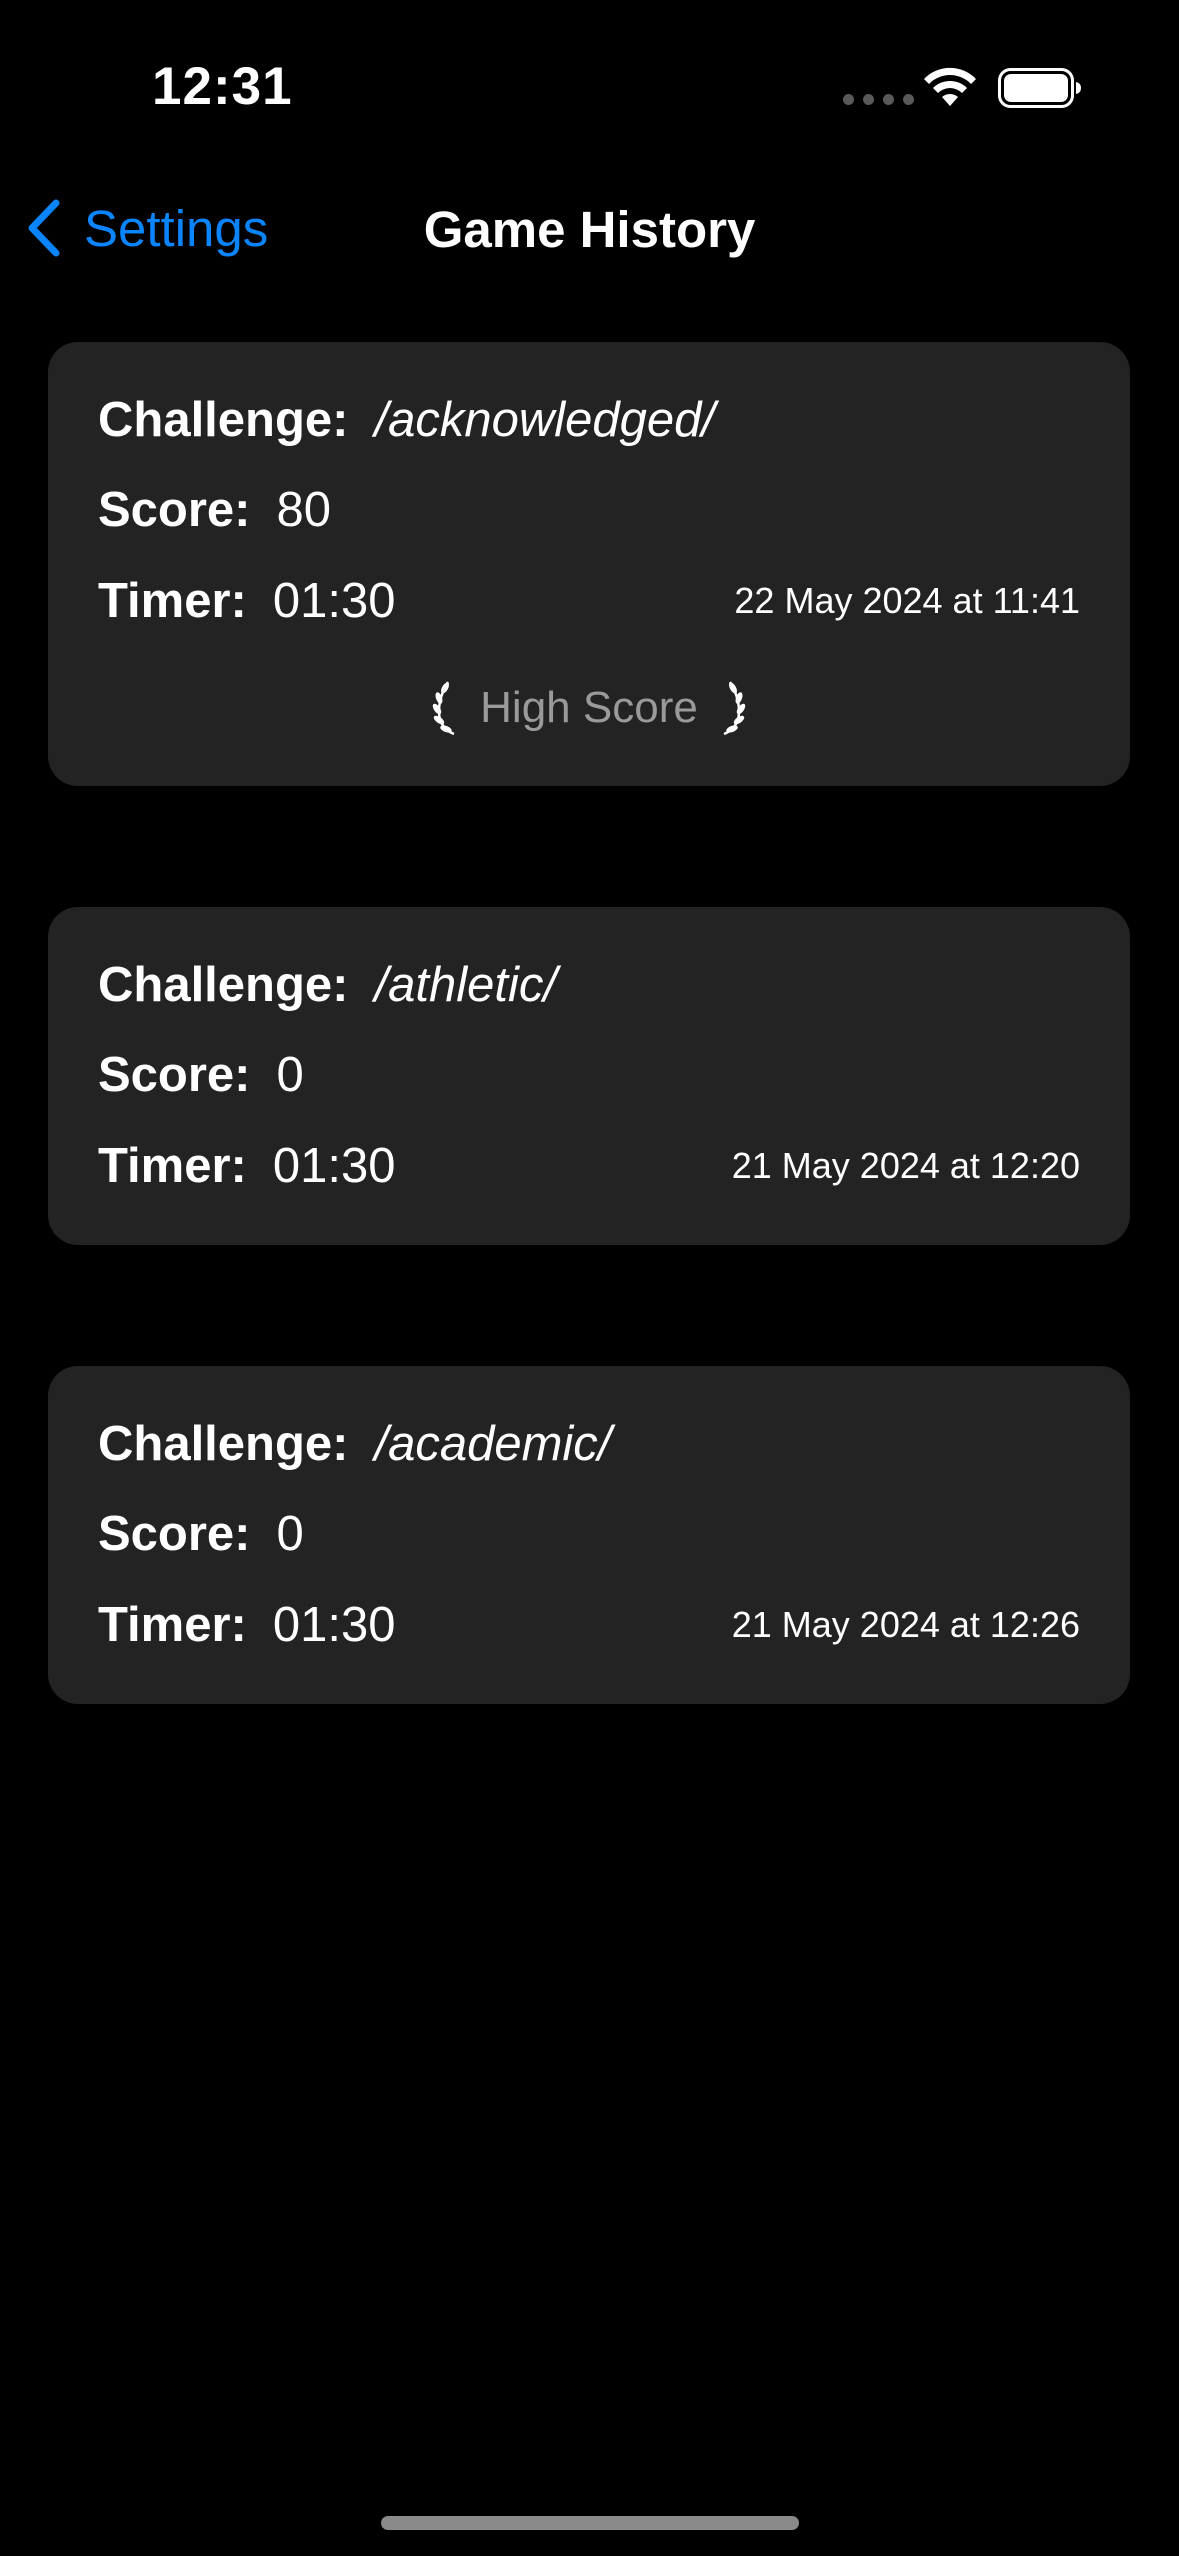 The height and width of the screenshot is (2556, 1179). Describe the element at coordinates (465, 985) in the screenshot. I see `challenge-value: /athletic/` at that location.